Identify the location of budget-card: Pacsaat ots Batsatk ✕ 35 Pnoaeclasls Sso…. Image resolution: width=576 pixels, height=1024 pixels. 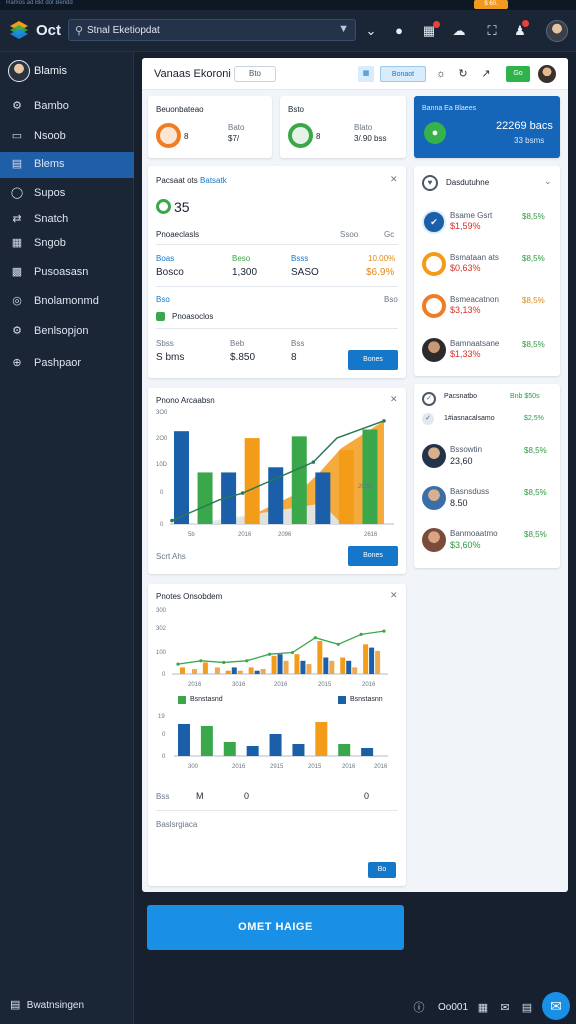
(277, 272).